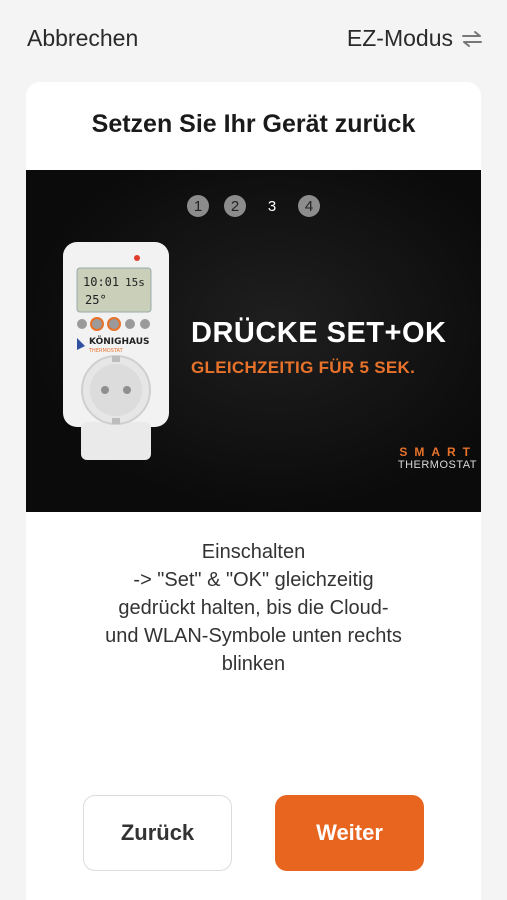 The image size is (507, 900). Describe the element at coordinates (319, 333) in the screenshot. I see `hero-headline: DRÜCKE SET+OK` at that location.